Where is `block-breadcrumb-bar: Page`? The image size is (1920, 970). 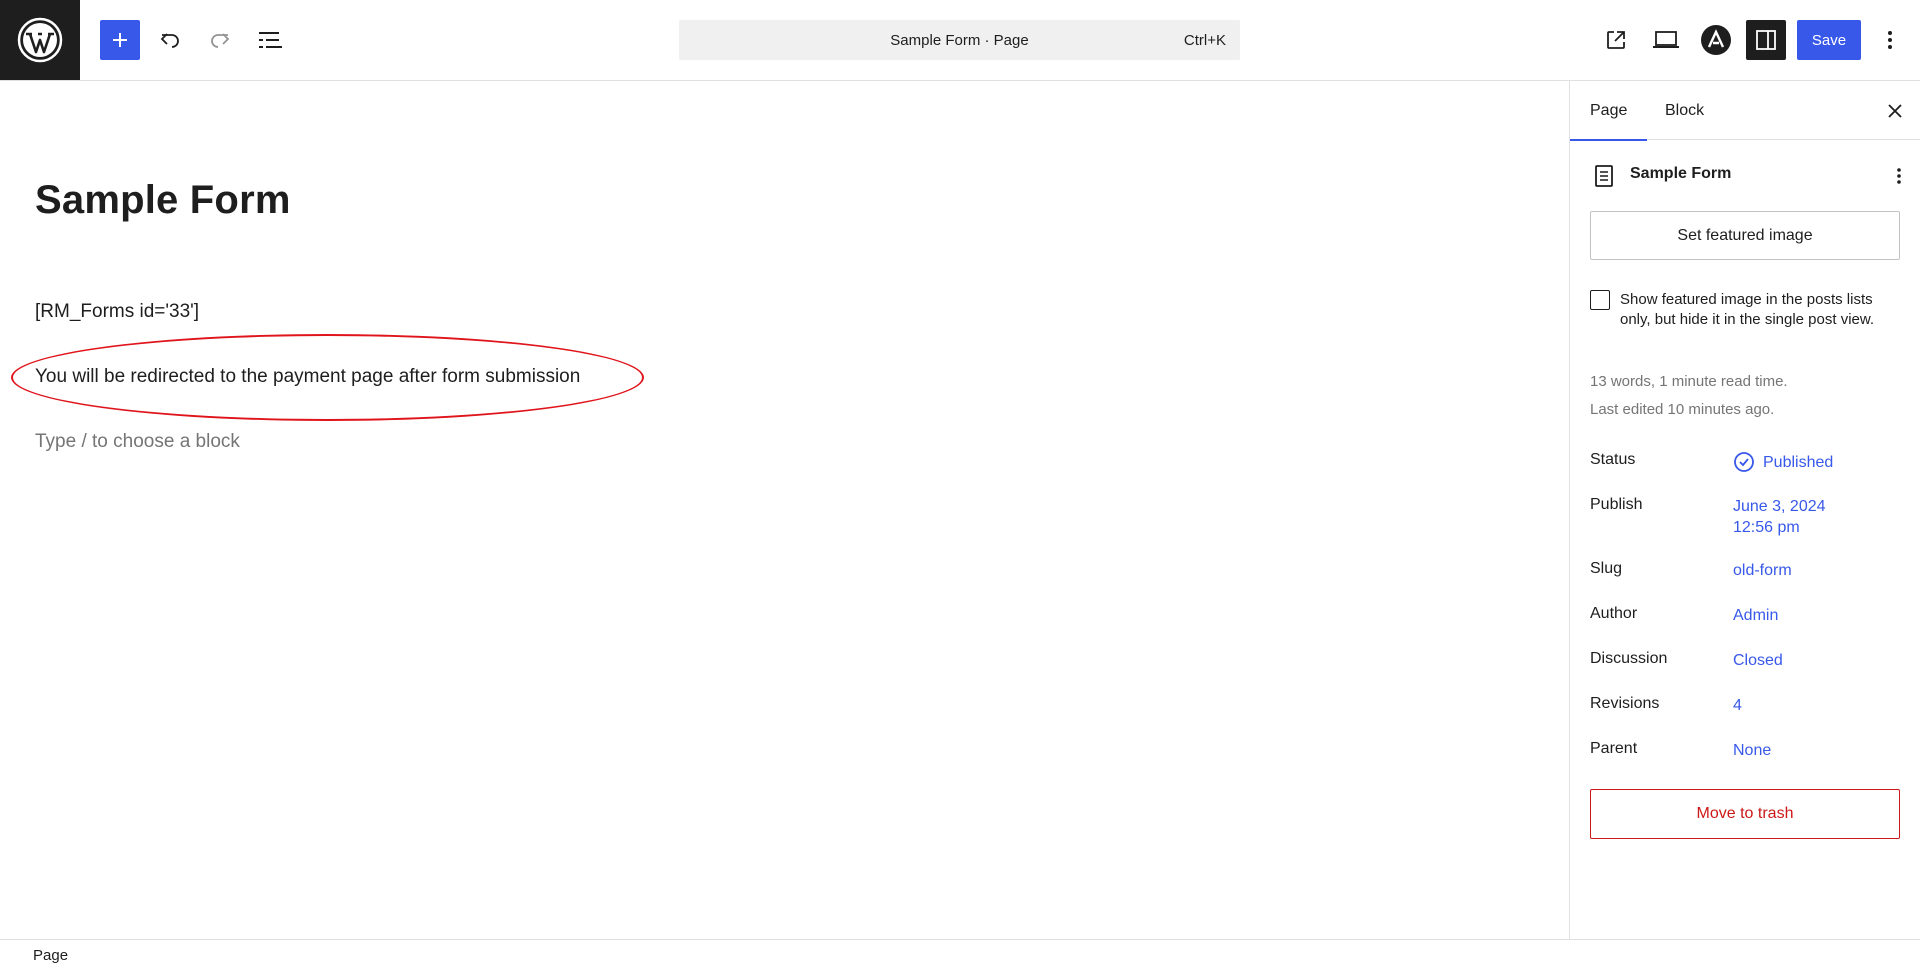
block-breadcrumb-bar: Page is located at coordinates (960, 954).